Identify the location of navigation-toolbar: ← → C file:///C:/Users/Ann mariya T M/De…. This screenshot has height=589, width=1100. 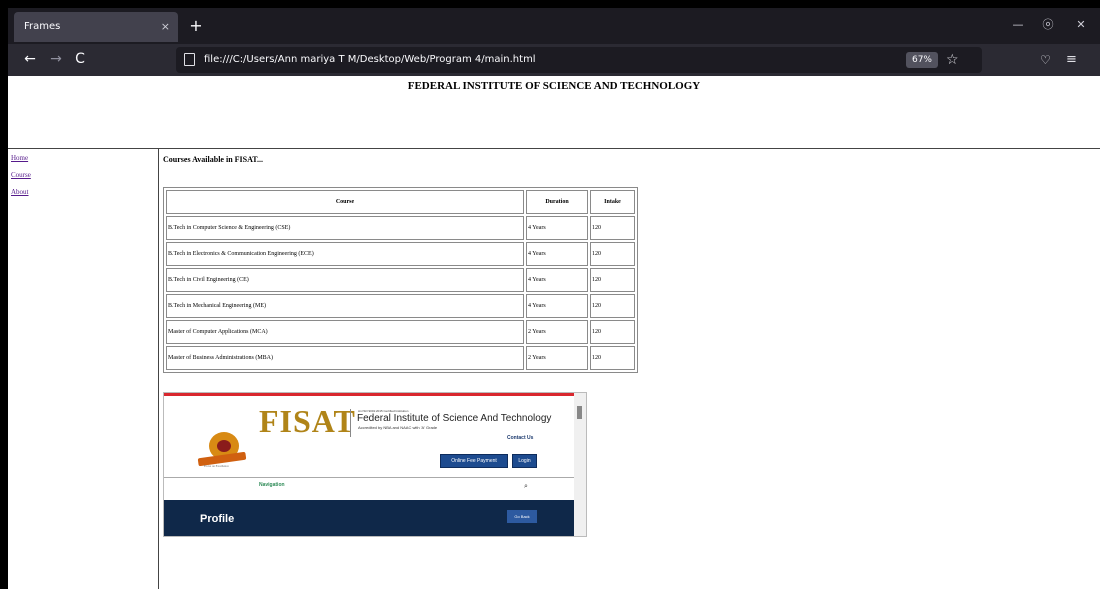
(554, 60).